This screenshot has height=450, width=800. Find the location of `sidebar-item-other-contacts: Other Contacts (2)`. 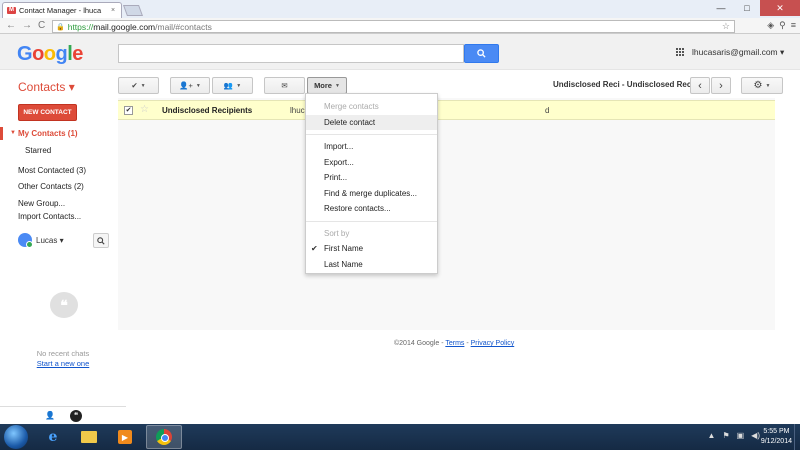

sidebar-item-other-contacts: Other Contacts (2) is located at coordinates (51, 186).